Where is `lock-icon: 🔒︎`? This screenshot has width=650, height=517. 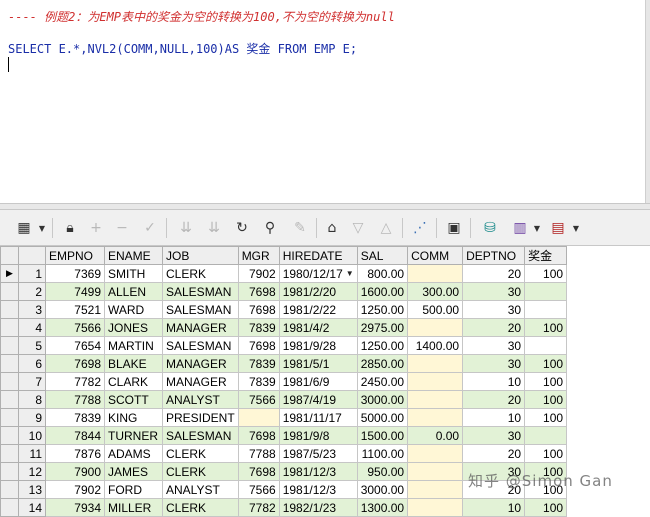
lock-icon: 🔒︎ is located at coordinates (70, 228).